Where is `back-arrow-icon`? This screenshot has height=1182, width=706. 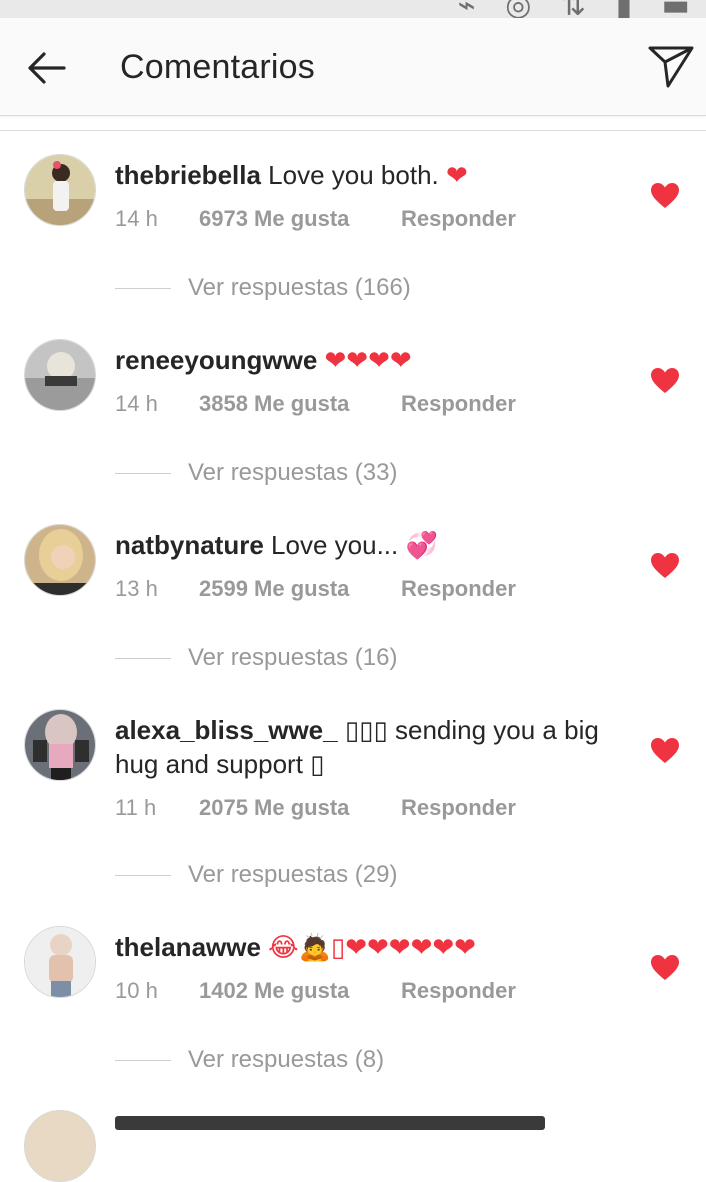 back-arrow-icon is located at coordinates (47, 68).